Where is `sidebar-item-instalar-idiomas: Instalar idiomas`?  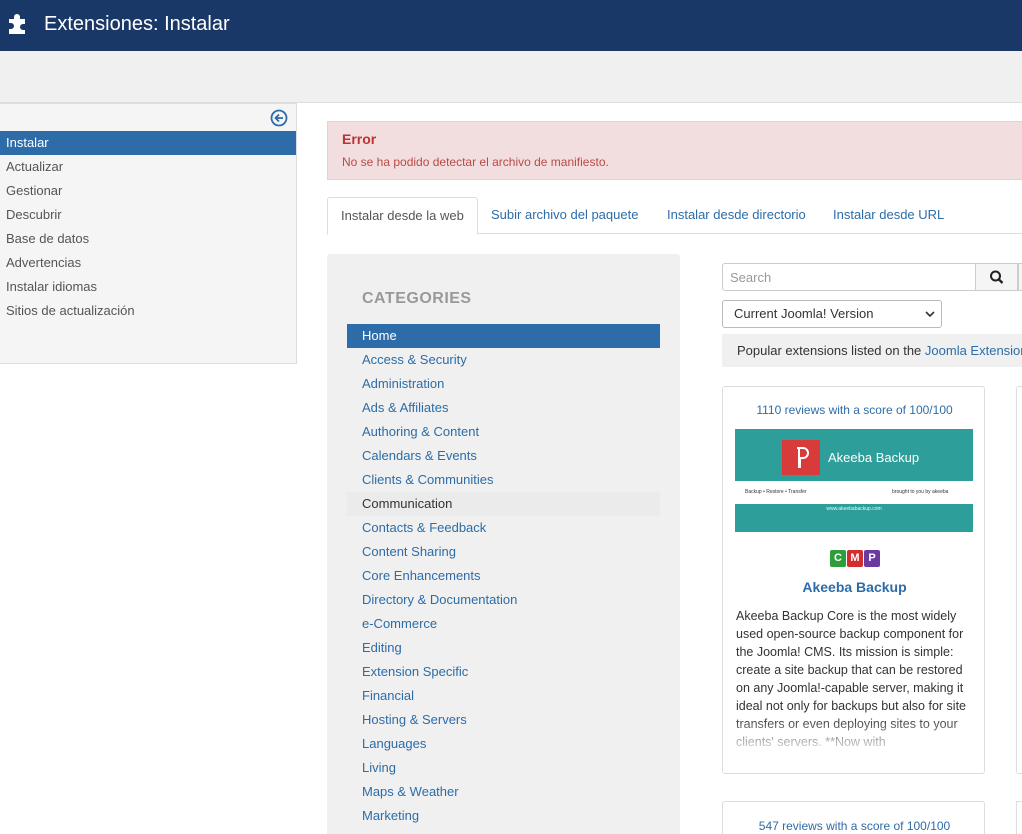
sidebar-item-instalar-idiomas: Instalar idiomas is located at coordinates (148, 287).